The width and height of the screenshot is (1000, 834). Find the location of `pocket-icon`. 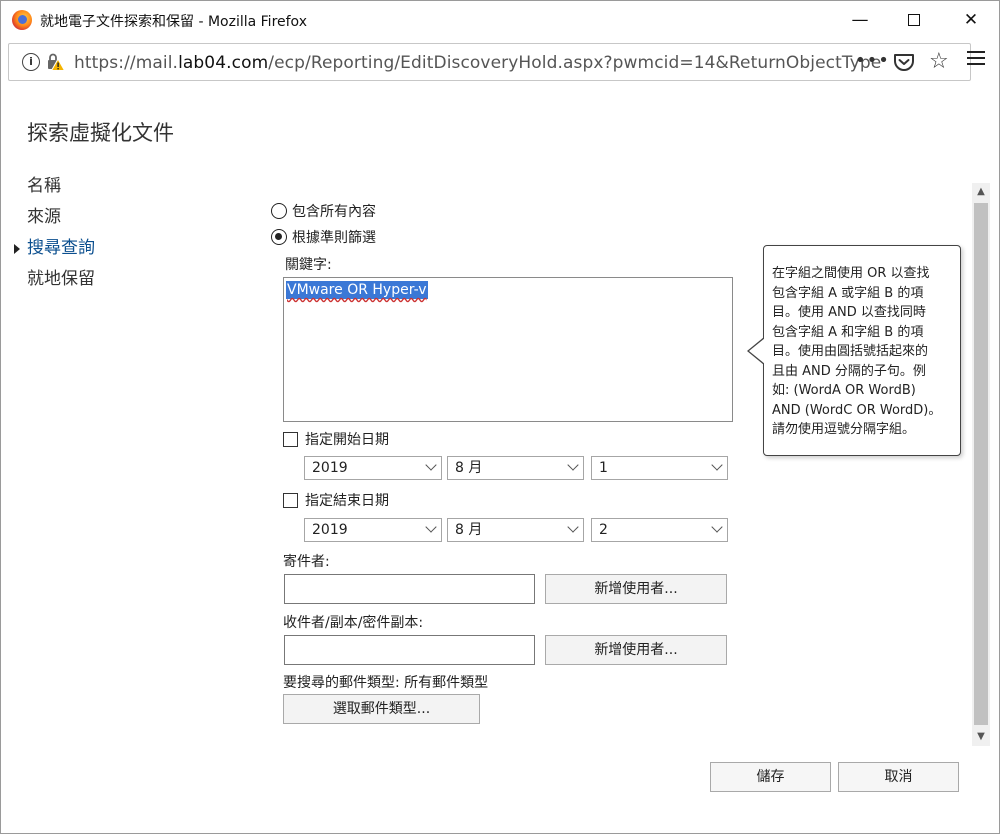

pocket-icon is located at coordinates (904, 62).